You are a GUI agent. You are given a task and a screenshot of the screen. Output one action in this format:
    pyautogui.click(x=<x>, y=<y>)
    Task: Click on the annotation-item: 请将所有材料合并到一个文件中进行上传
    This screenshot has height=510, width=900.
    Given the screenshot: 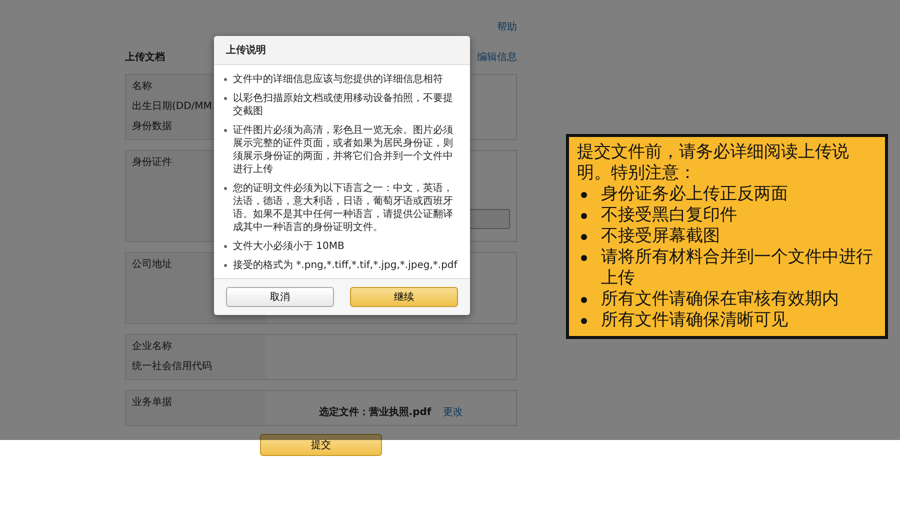 What is the action you would take?
    pyautogui.click(x=737, y=268)
    